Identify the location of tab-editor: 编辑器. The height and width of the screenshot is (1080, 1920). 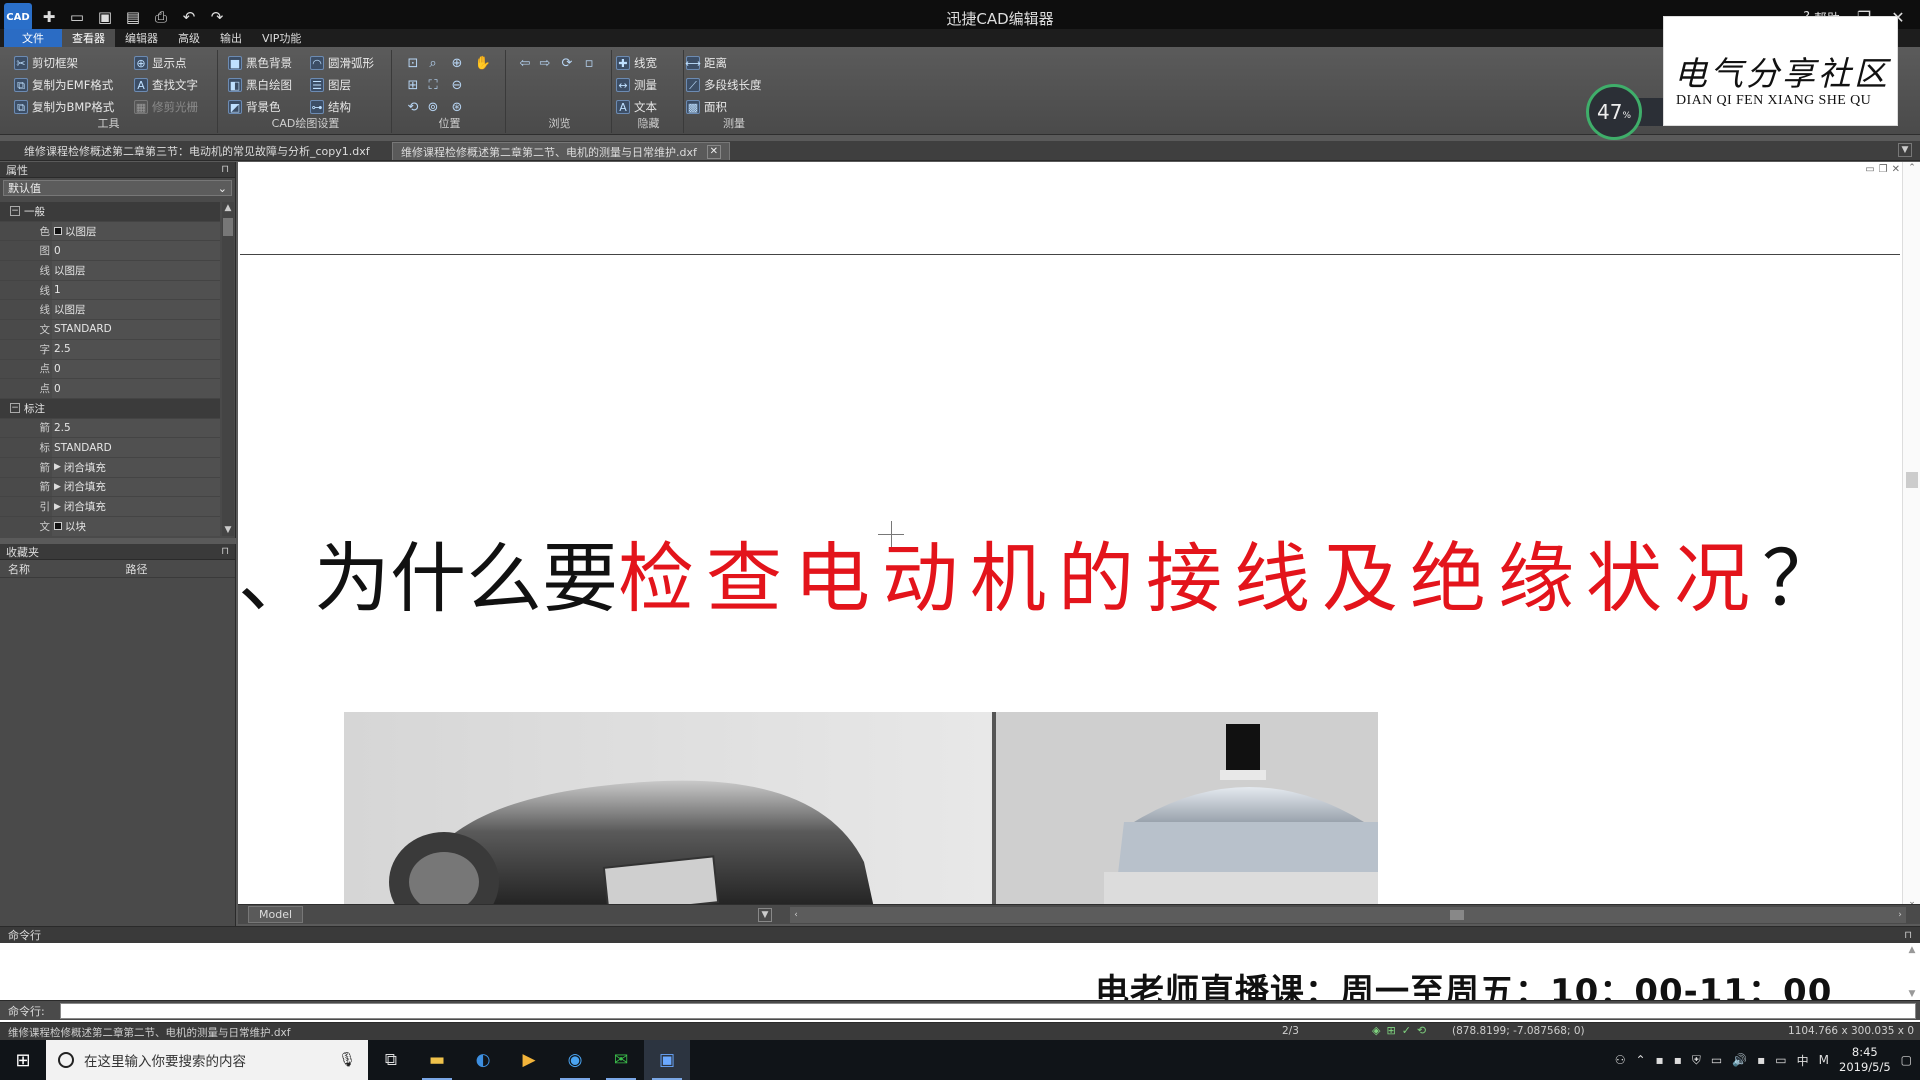
(141, 38).